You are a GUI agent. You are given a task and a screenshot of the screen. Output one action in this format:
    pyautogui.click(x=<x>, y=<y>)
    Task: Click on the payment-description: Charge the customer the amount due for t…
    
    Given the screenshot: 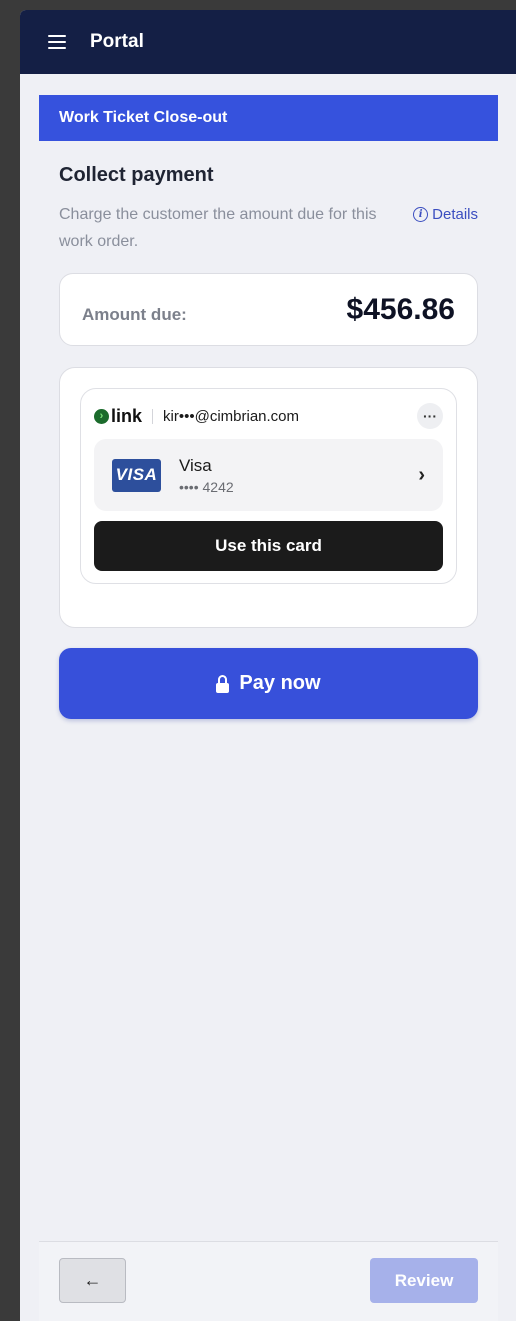 What is the action you would take?
    pyautogui.click(x=218, y=228)
    